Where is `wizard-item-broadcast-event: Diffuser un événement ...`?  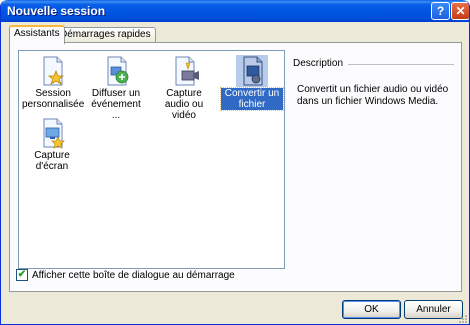 wizard-item-broadcast-event: Diffuser un événement ... is located at coordinates (116, 88).